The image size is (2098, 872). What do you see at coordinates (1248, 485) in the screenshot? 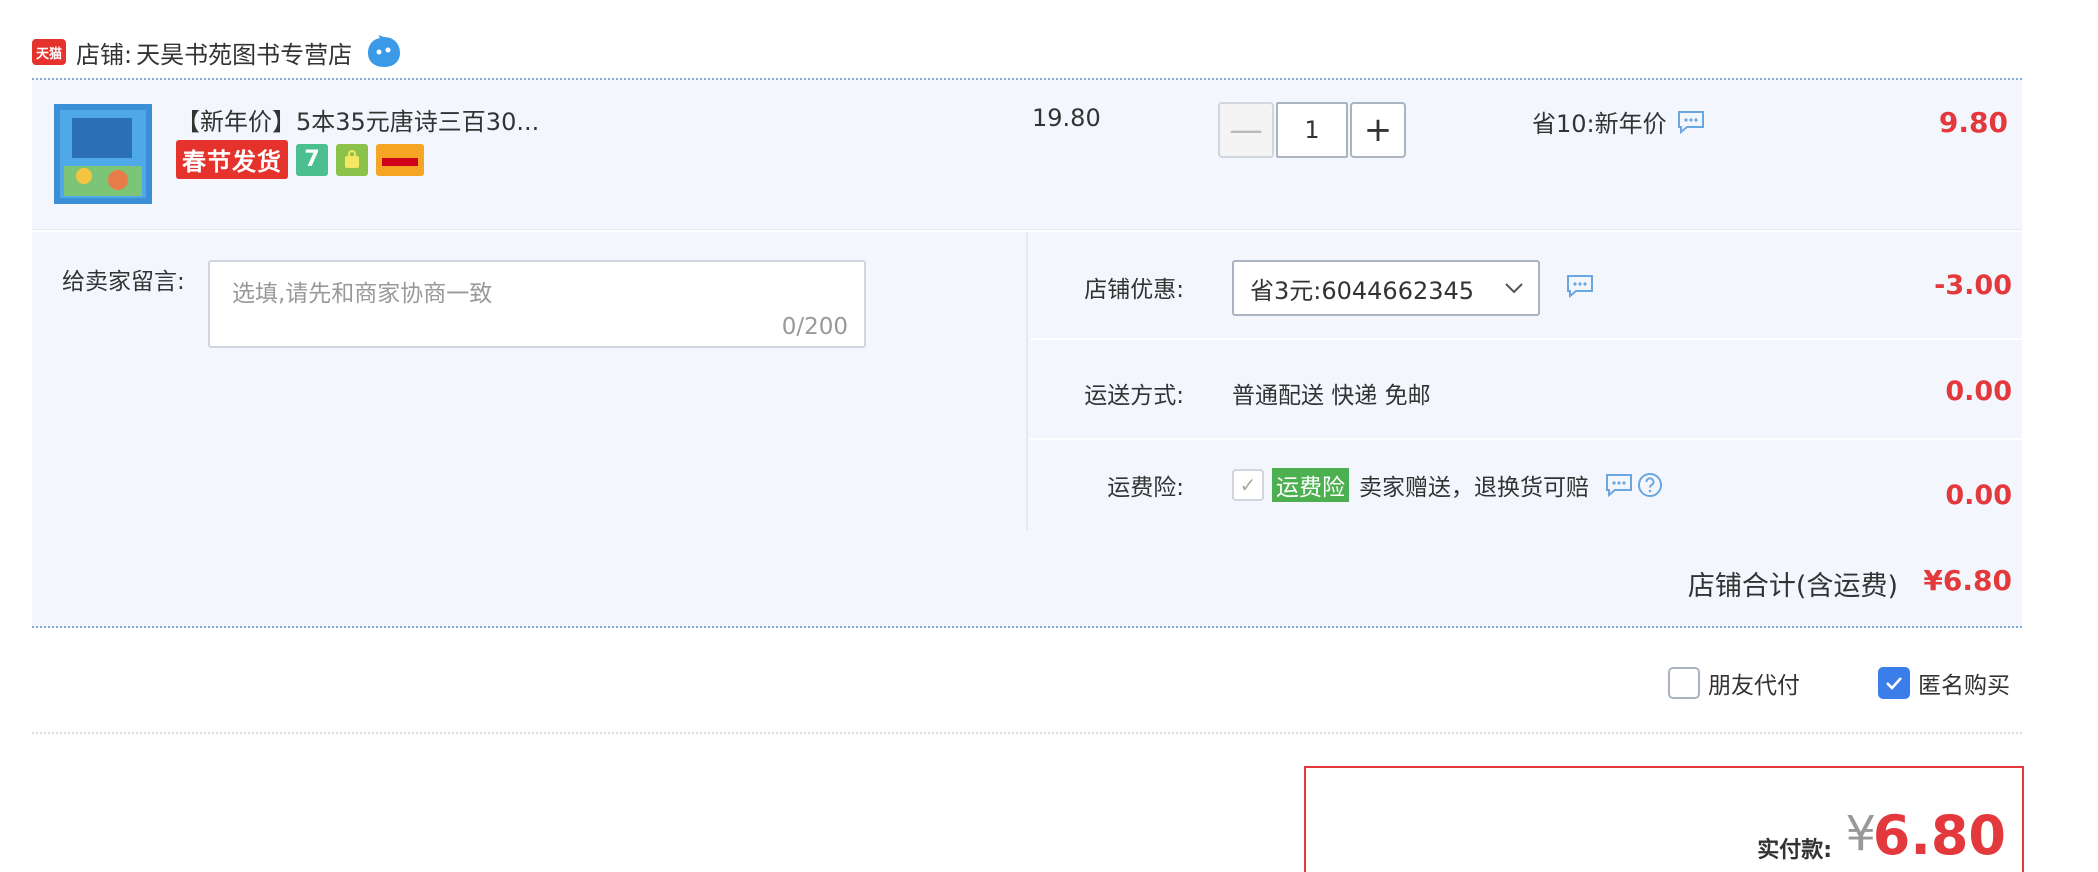
I see `freight-insurance-checkbox: ✓` at bounding box center [1248, 485].